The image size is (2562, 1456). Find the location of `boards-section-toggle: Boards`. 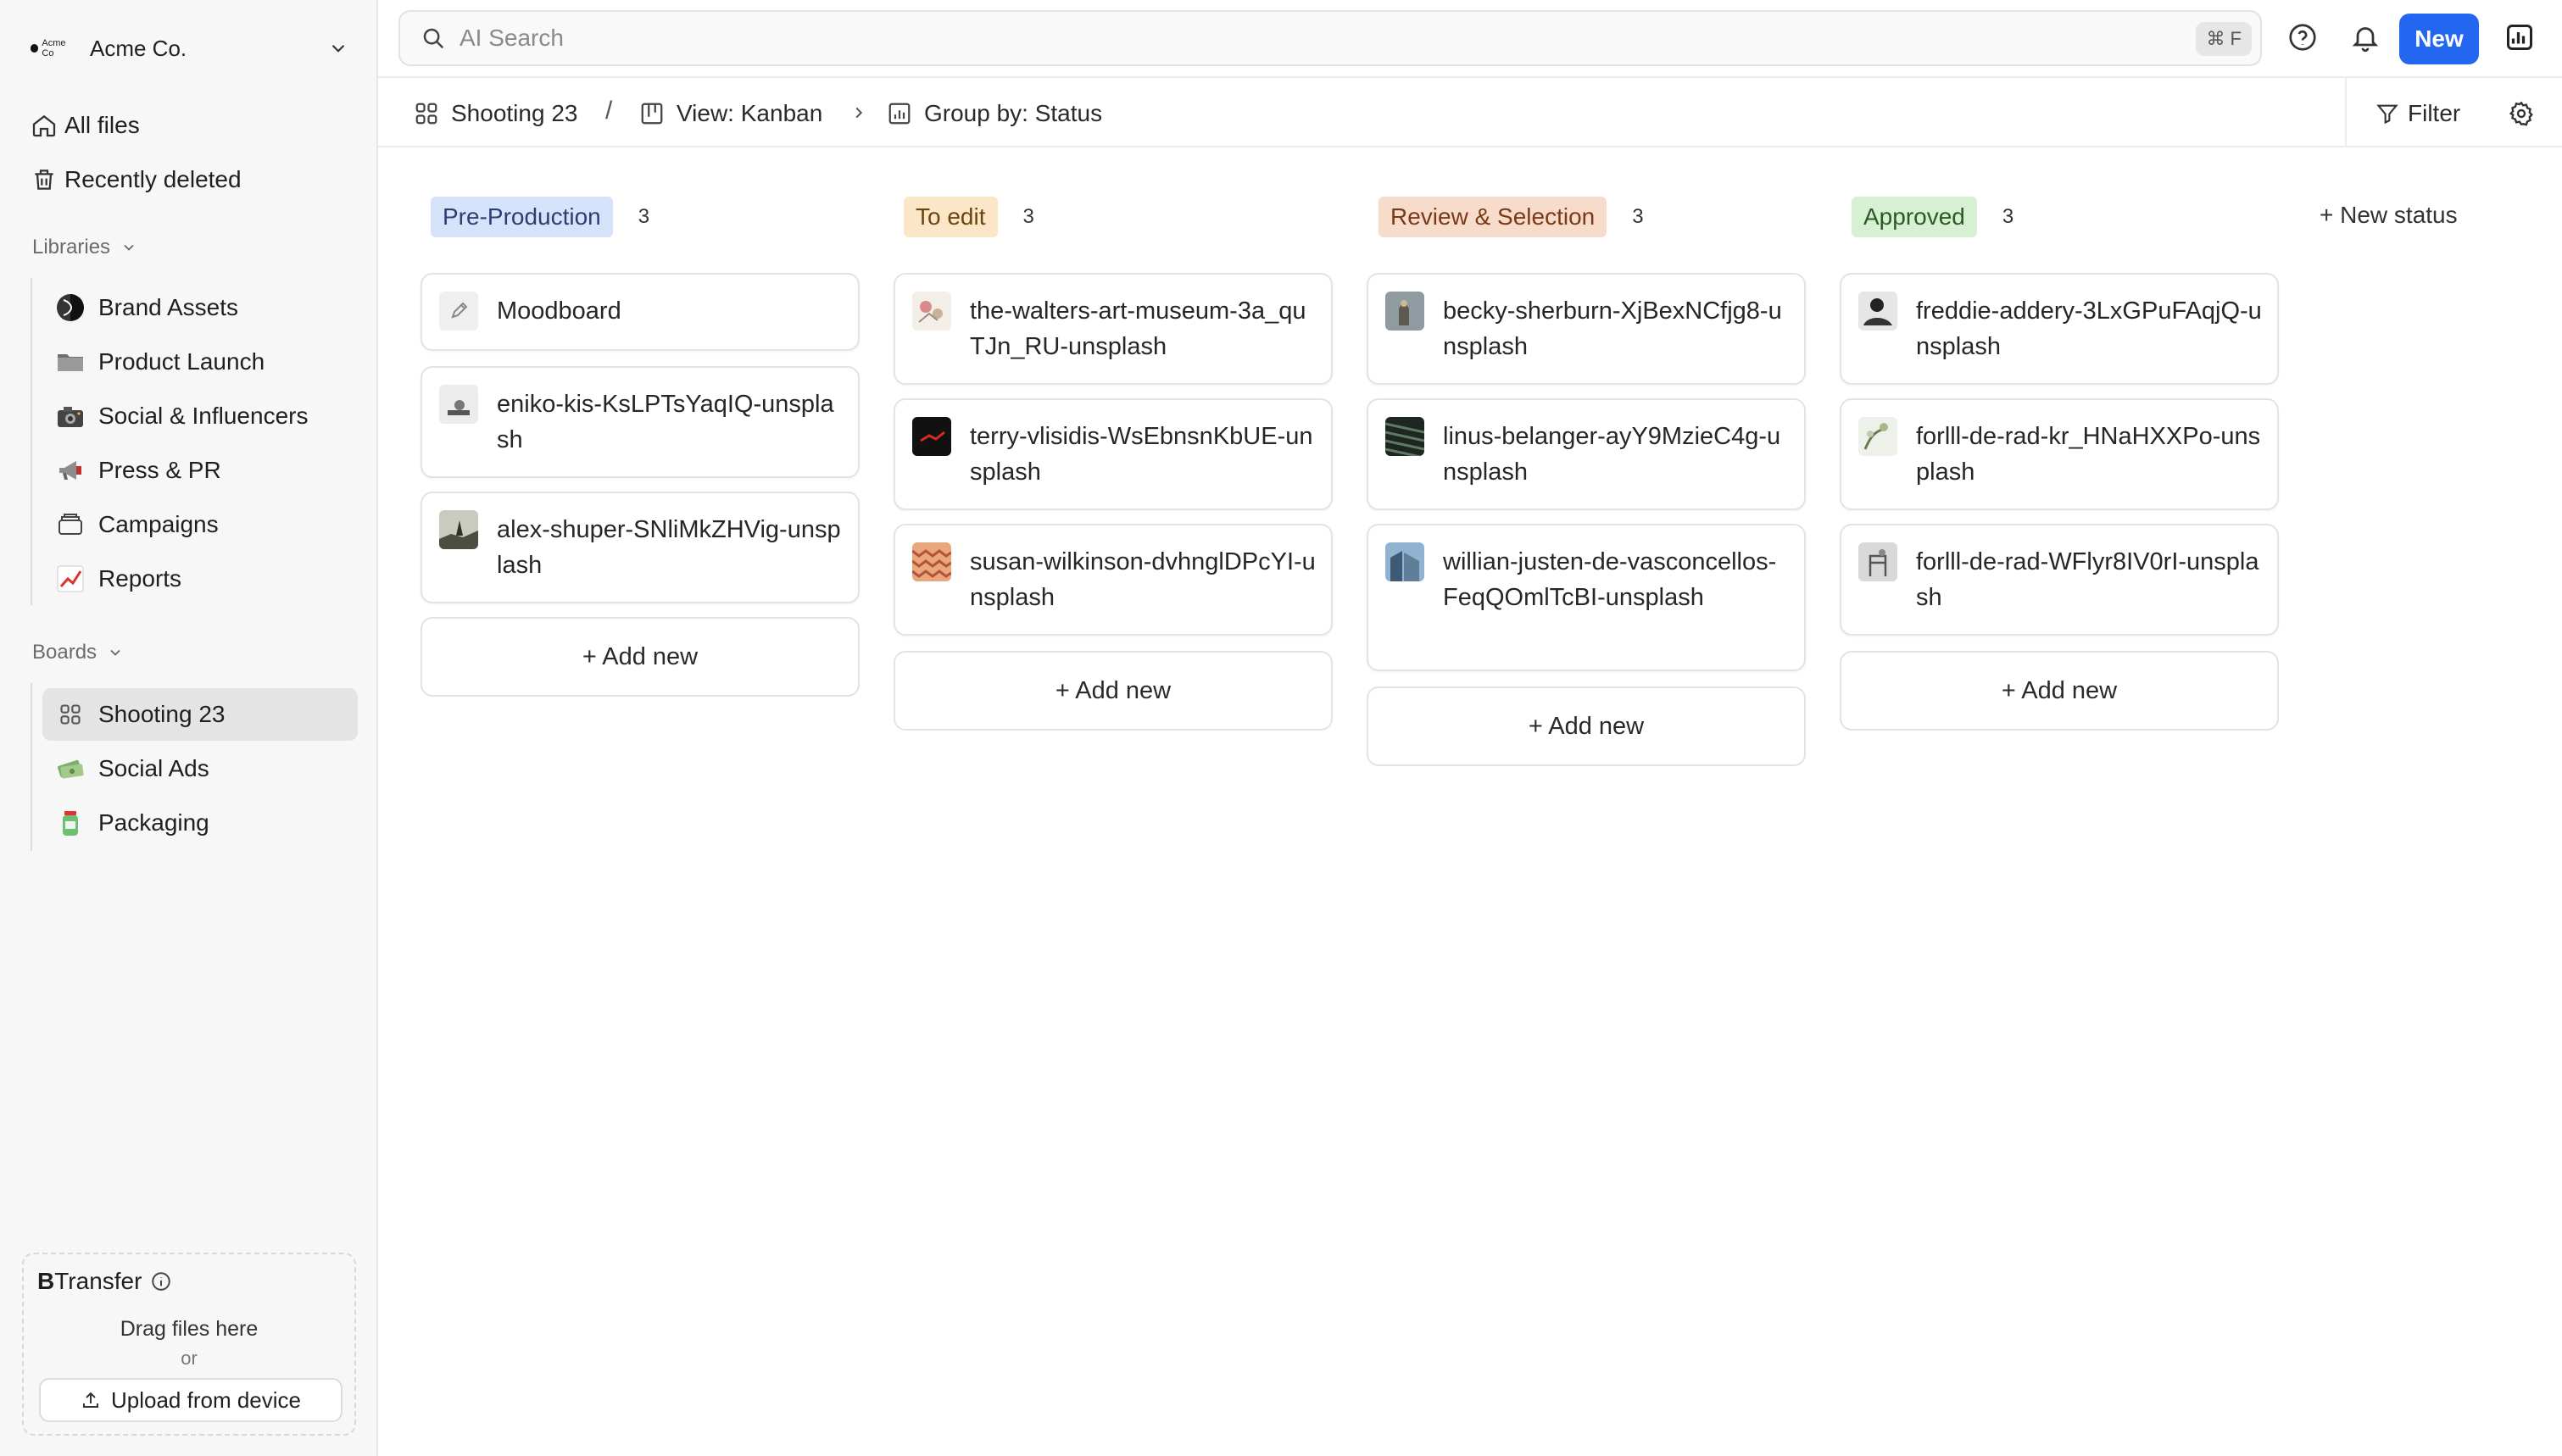

boards-section-toggle: Boards is located at coordinates (78, 652).